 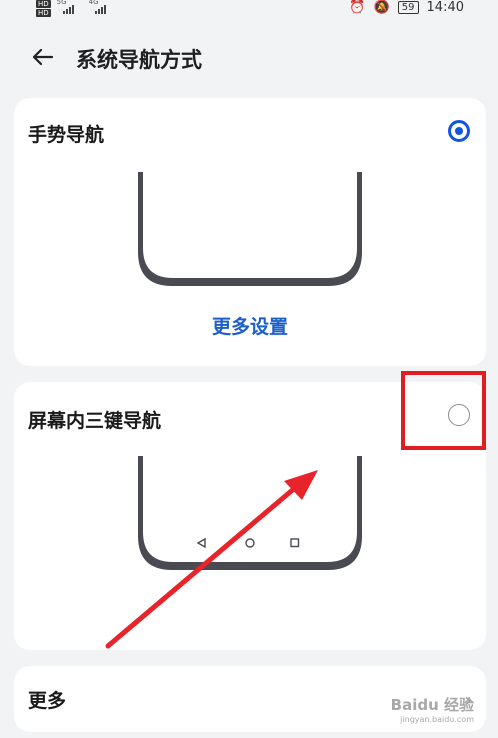 I want to click on watermark: Baidu 经验 jingyan.baidu.com, so click(x=432, y=709).